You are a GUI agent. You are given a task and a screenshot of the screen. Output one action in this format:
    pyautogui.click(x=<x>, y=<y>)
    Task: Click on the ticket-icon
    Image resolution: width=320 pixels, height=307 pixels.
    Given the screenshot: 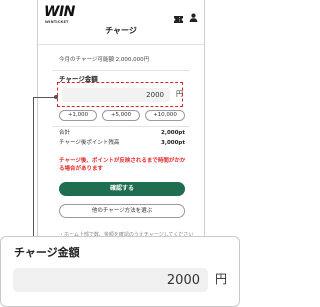 What is the action you would take?
    pyautogui.click(x=178, y=15)
    